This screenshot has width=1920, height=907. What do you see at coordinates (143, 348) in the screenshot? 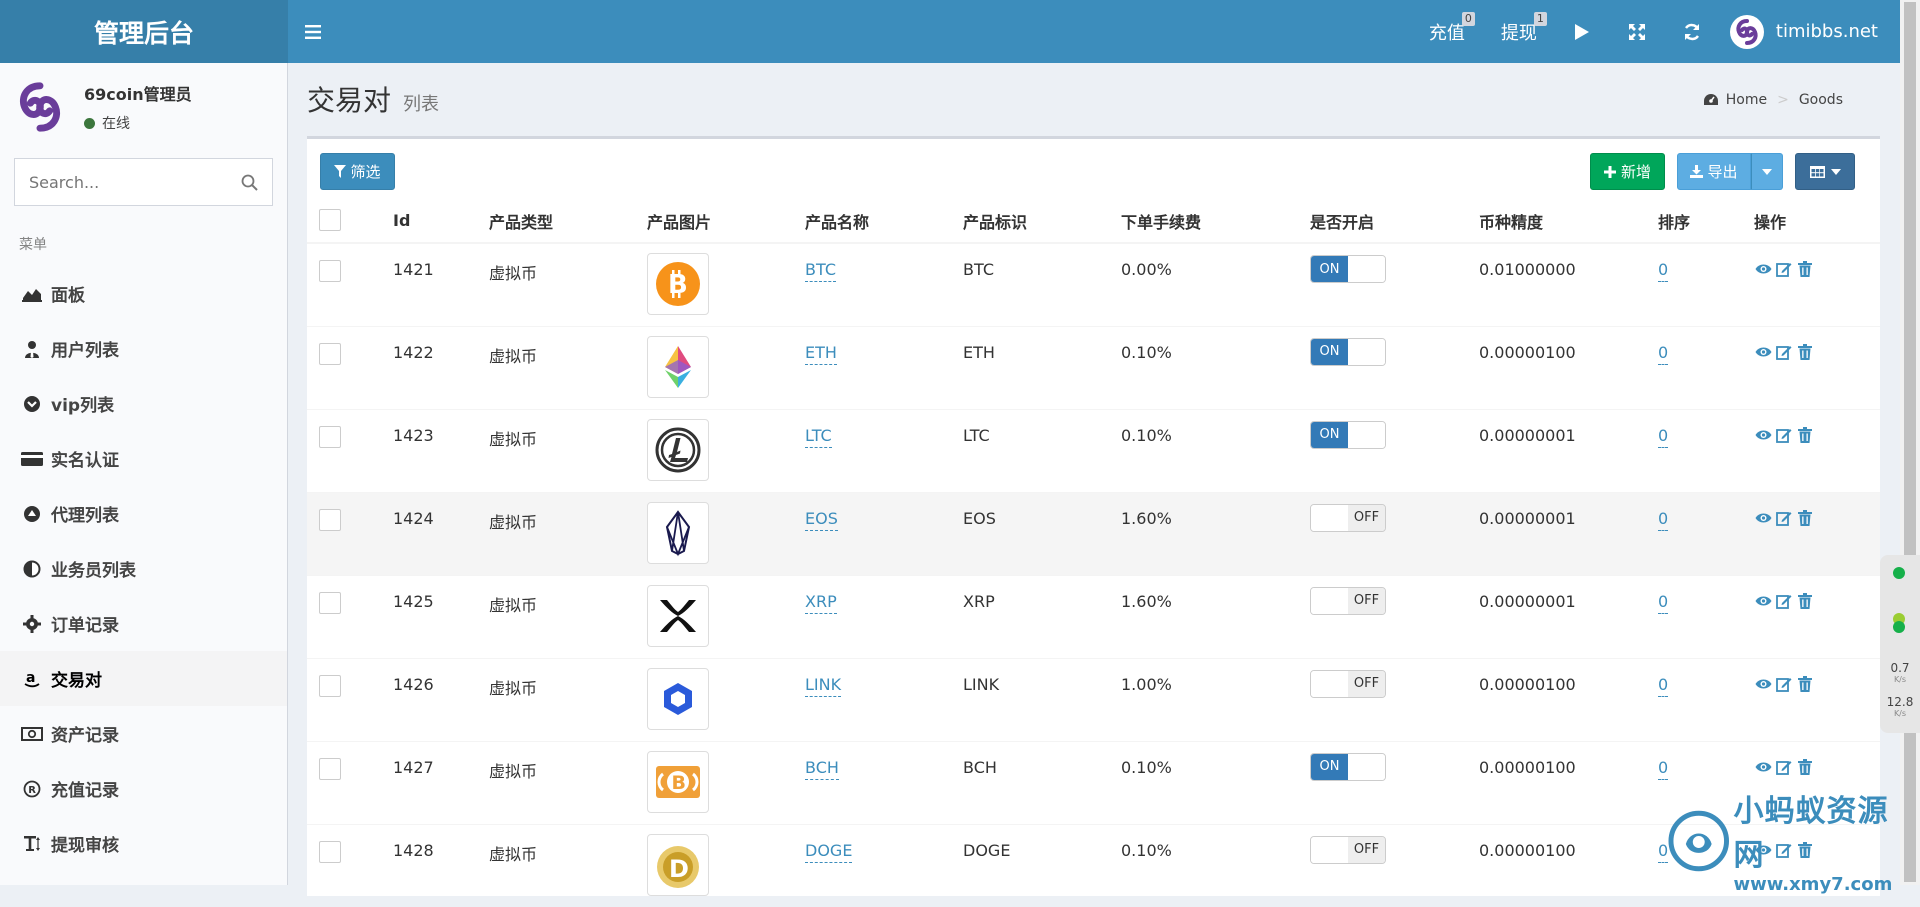
I see `sidebar-item-1: 用户列表` at bounding box center [143, 348].